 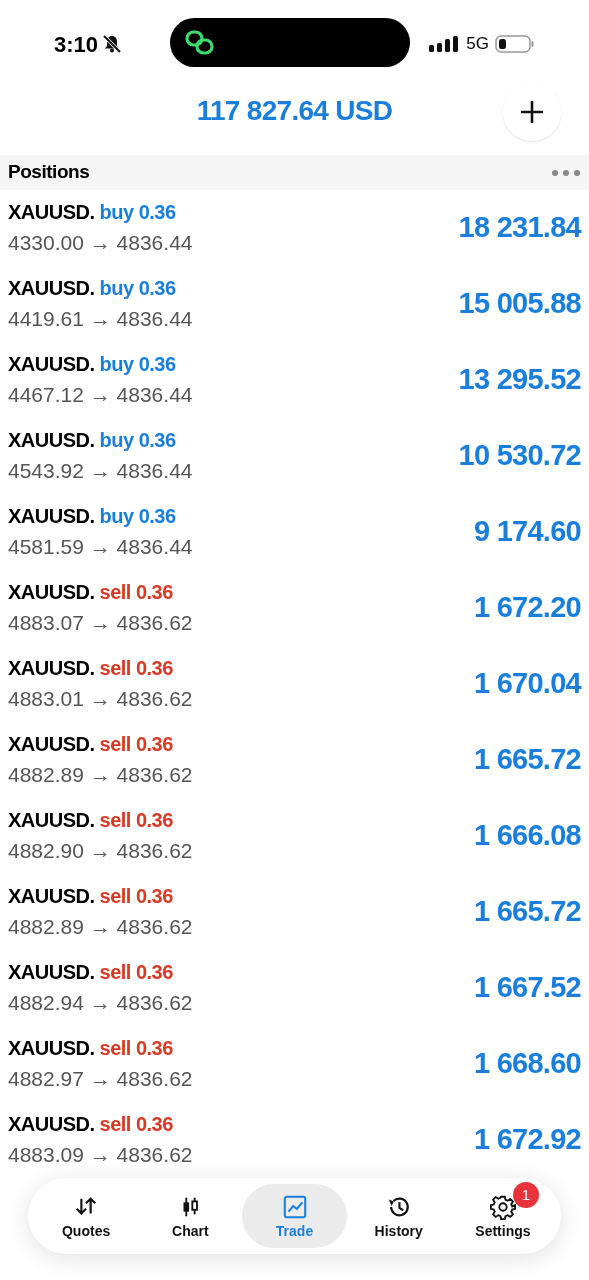 I want to click on profit-value: 15 005.88, so click(x=519, y=304).